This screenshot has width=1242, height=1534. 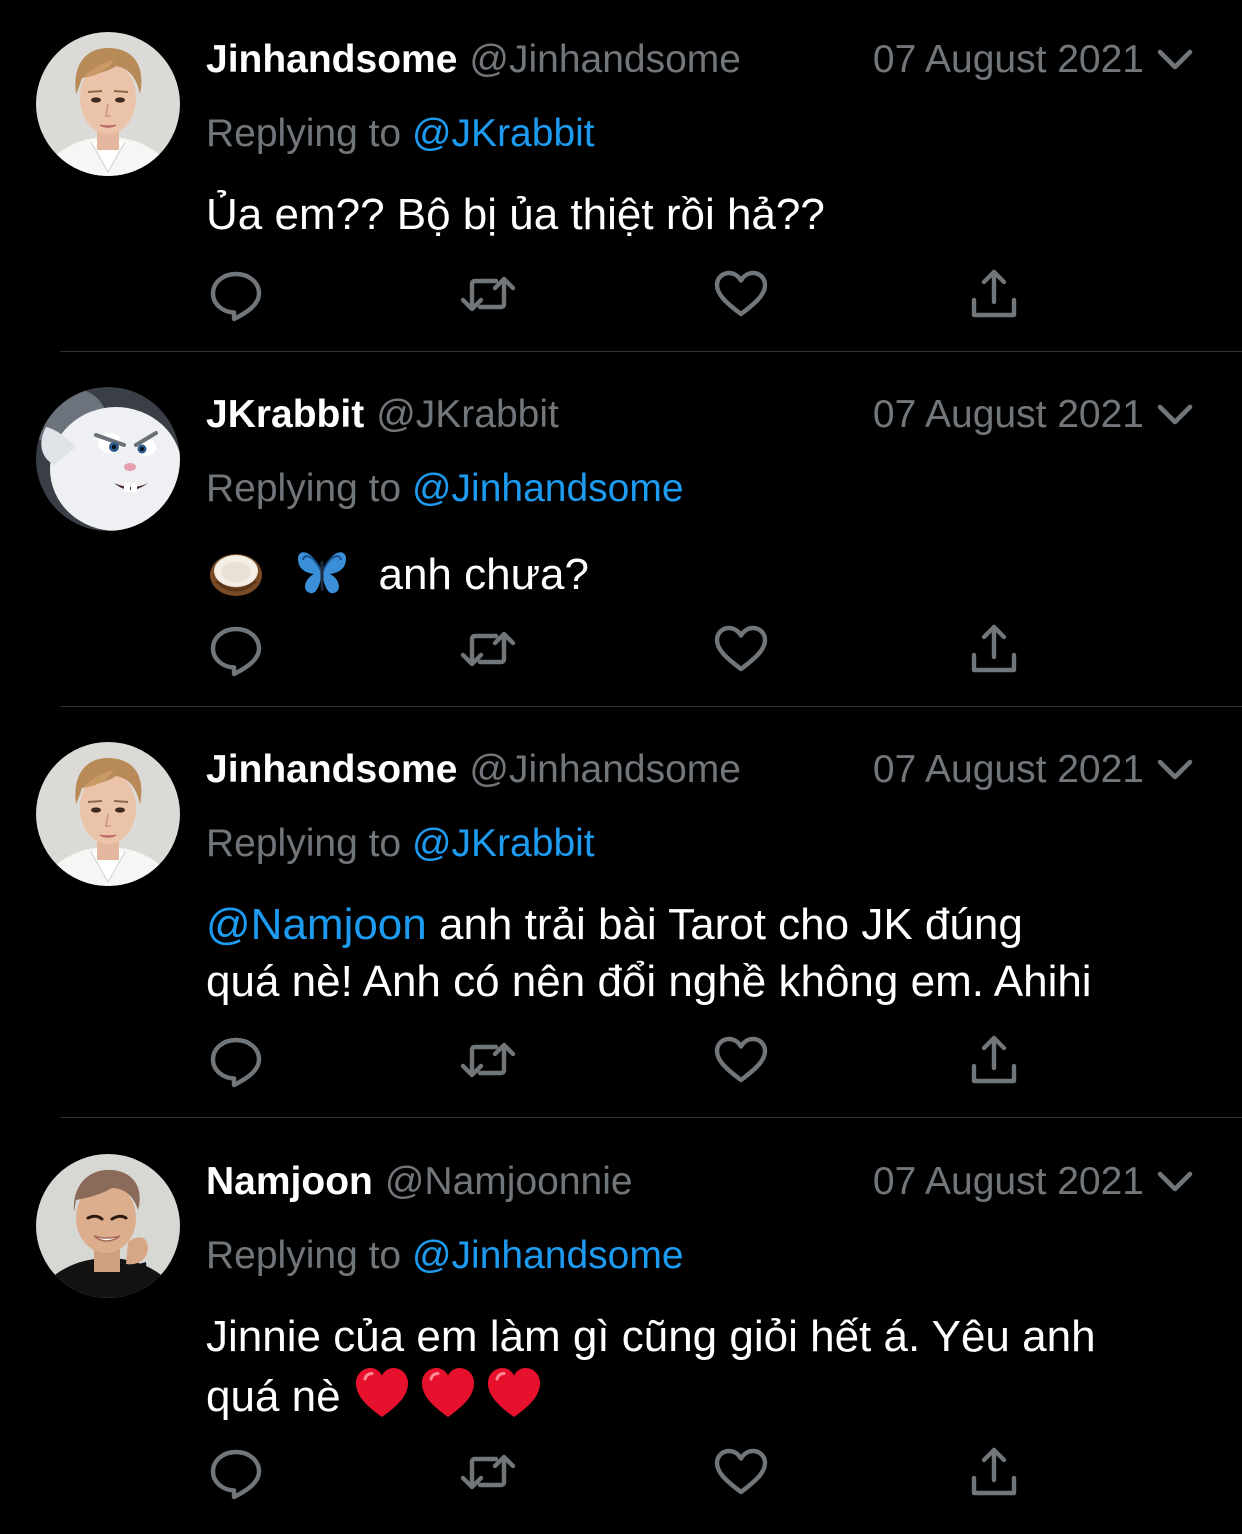 I want to click on handle: @JKrabbit, so click(x=467, y=414).